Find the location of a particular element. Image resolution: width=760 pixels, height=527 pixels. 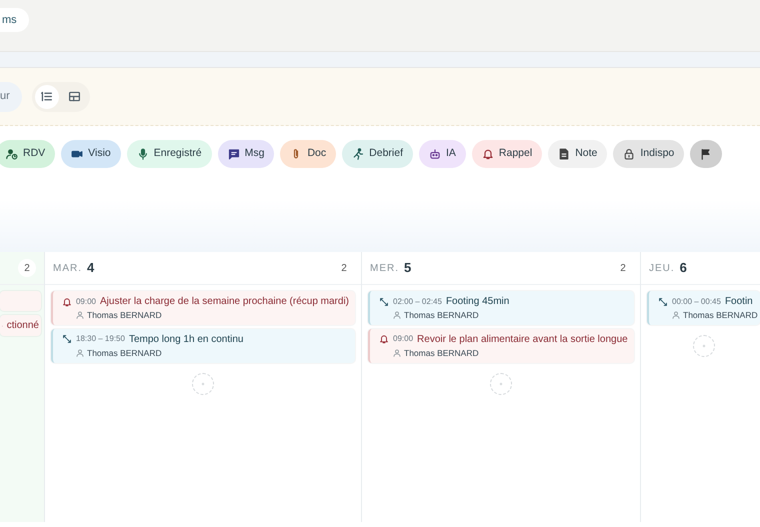

robot-icon is located at coordinates (435, 154).